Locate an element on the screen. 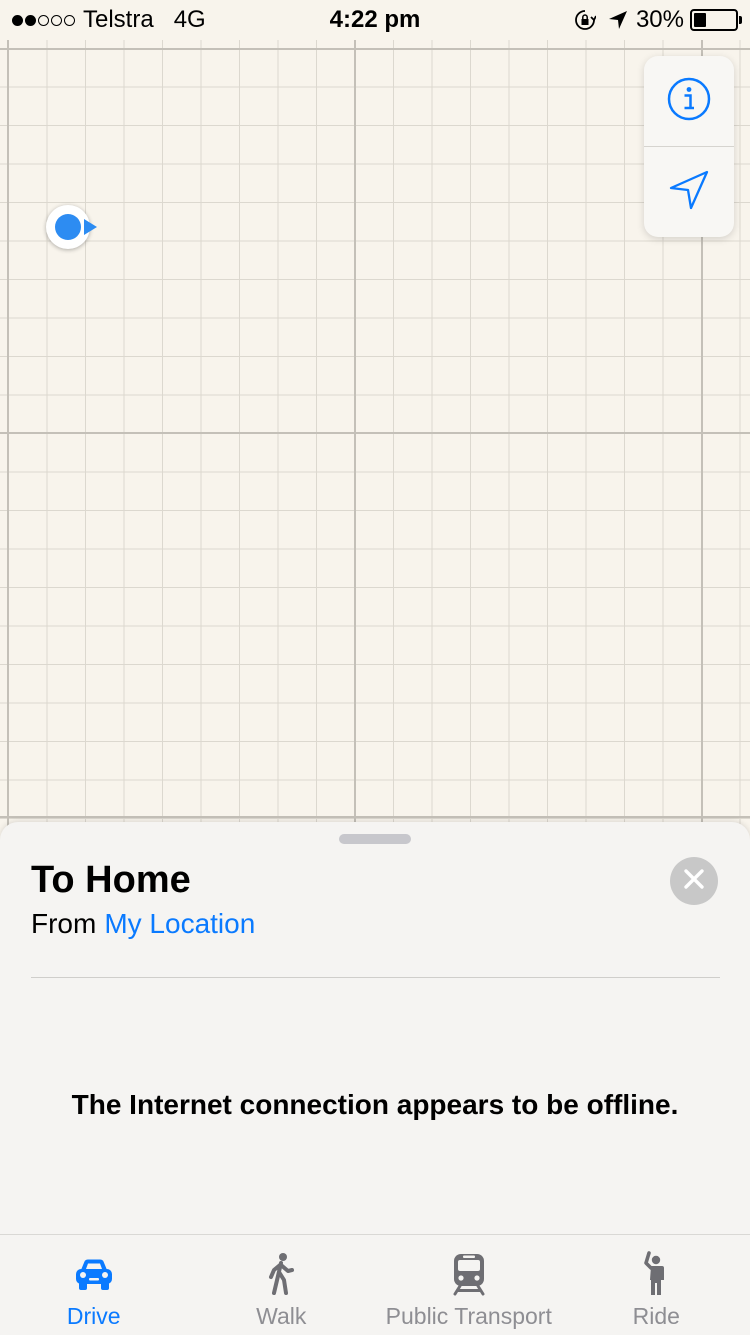 Image resolution: width=750 pixels, height=1335 pixels. transport-mode-tabs: Drive Walk Public Transport is located at coordinates (375, 1284).